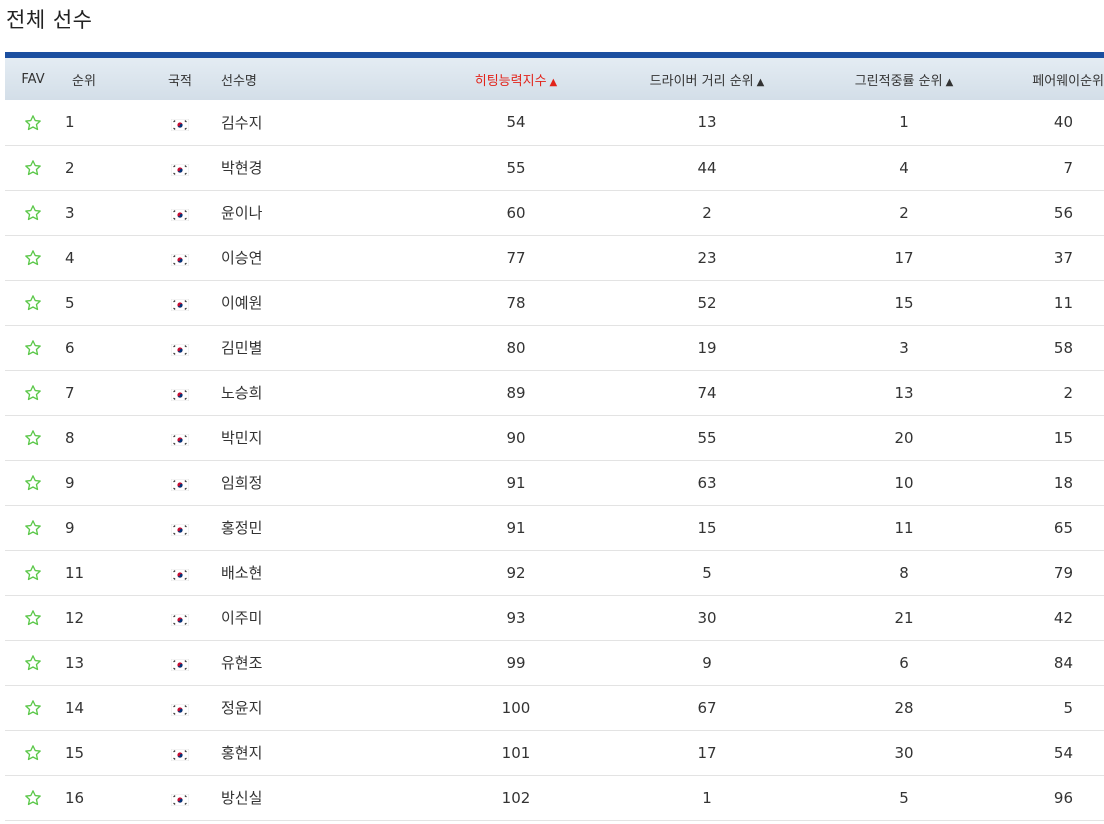 This screenshot has height=824, width=1104. Describe the element at coordinates (322, 707) in the screenshot. I see `player-name-cell: 정윤지` at that location.